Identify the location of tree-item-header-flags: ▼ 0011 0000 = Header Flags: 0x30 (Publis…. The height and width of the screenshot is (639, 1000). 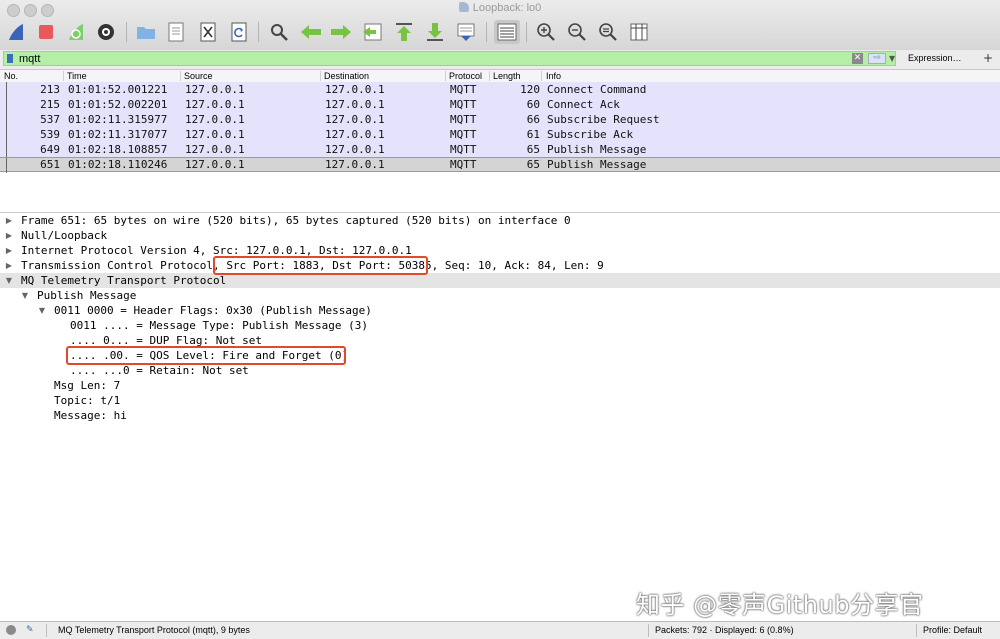
(500, 310).